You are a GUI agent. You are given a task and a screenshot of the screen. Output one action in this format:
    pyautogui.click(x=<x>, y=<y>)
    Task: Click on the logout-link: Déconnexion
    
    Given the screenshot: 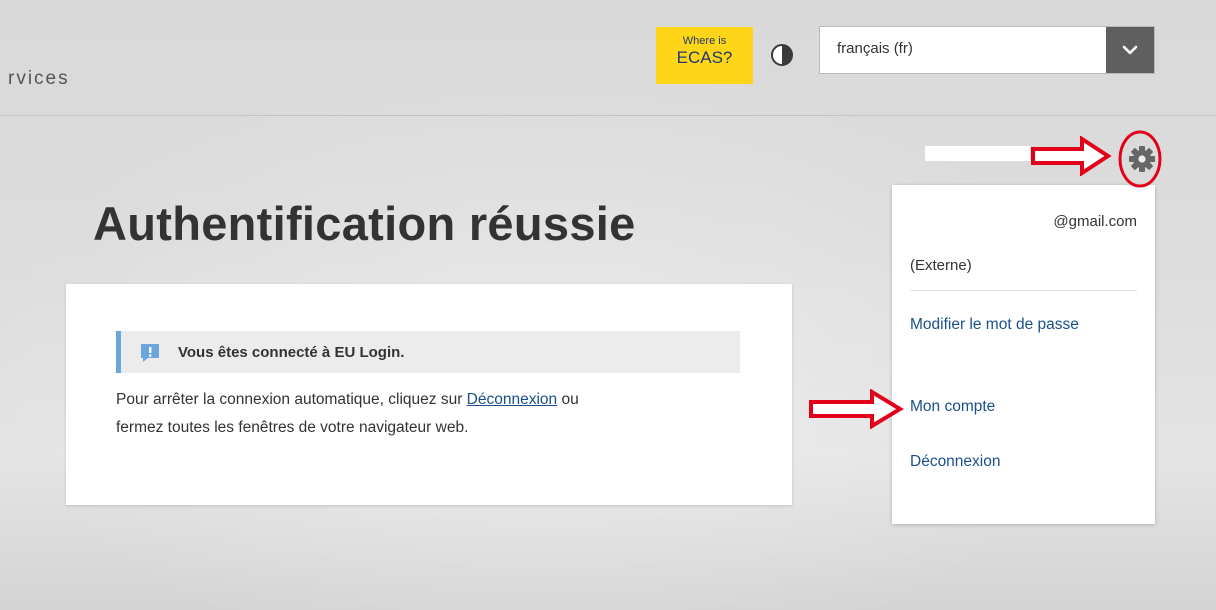 What is the action you would take?
    pyautogui.click(x=512, y=399)
    